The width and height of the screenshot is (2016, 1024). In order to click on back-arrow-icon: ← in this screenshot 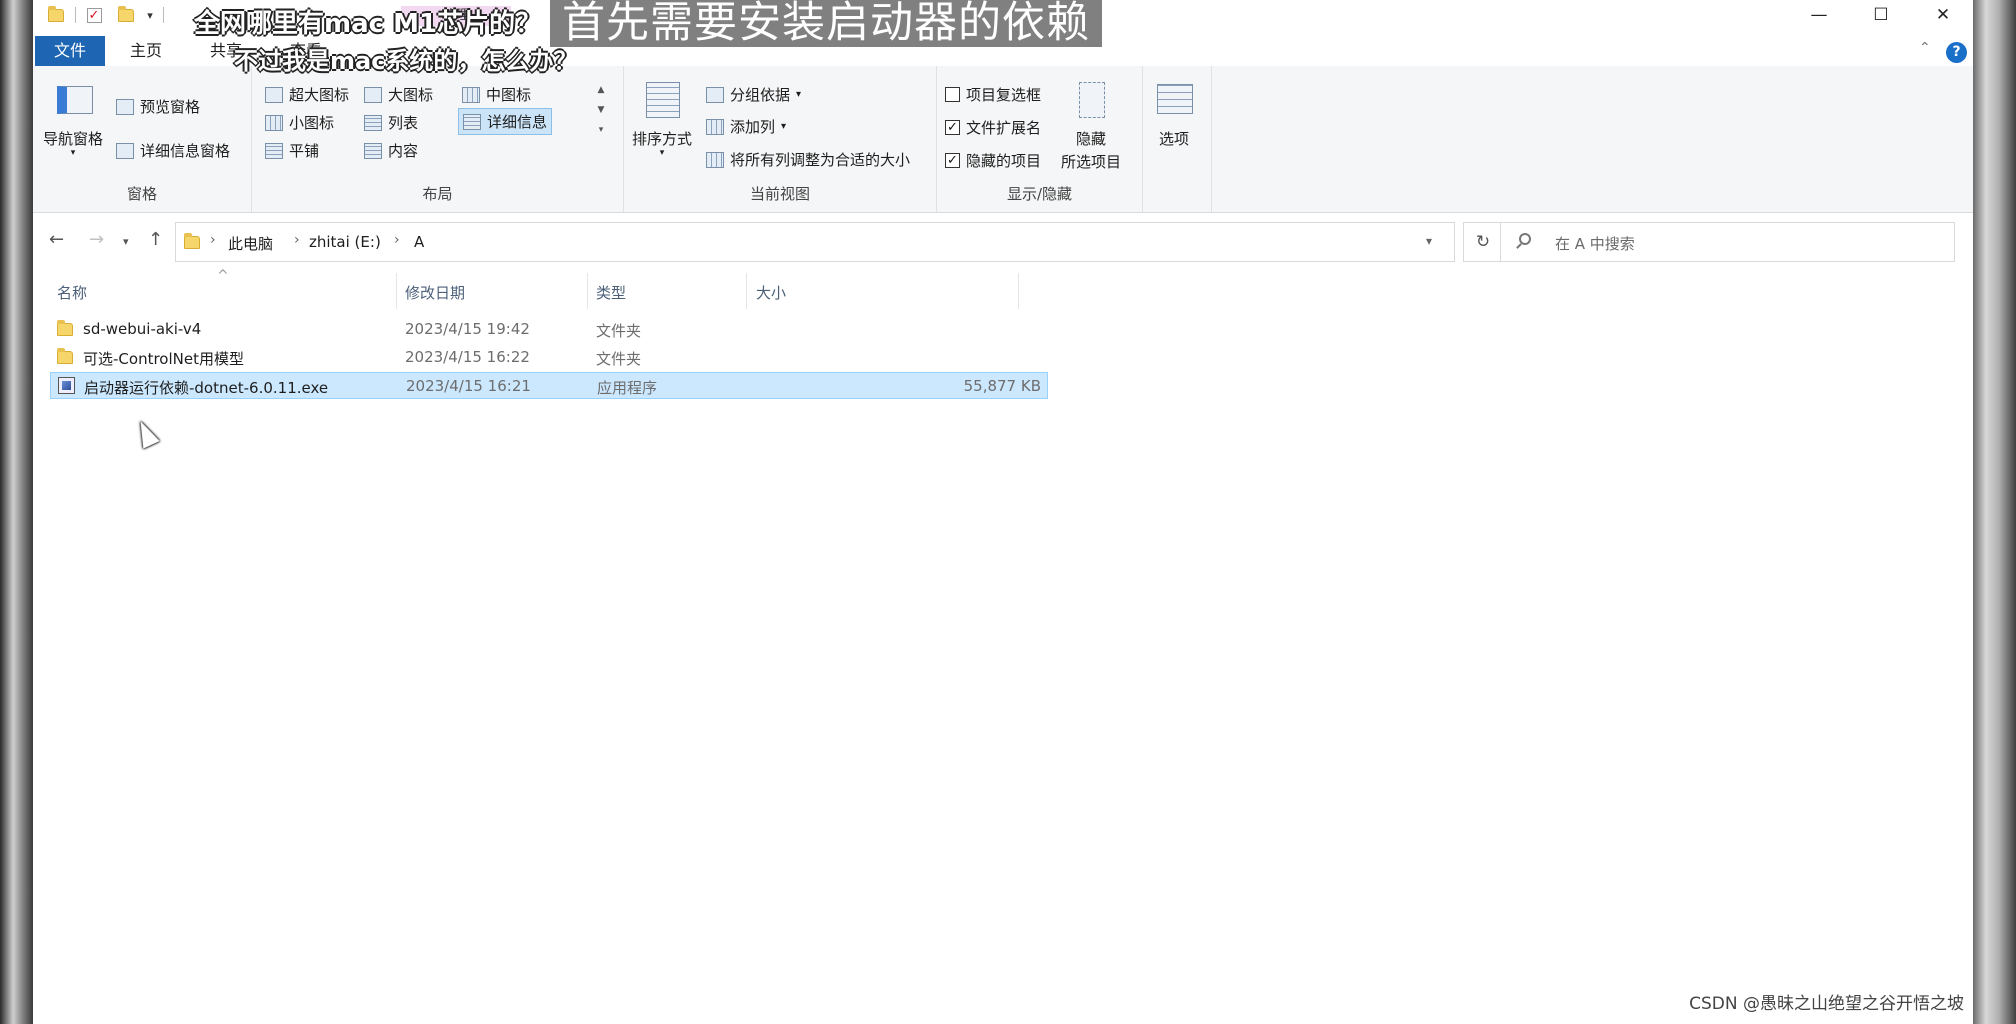, I will do `click(56, 239)`.